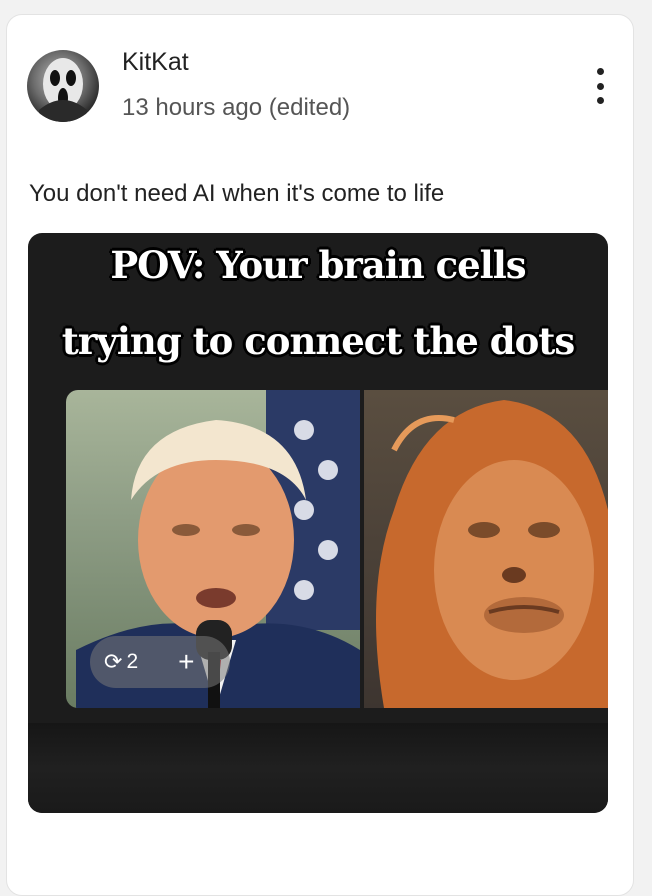 The width and height of the screenshot is (652, 896). Describe the element at coordinates (318, 341) in the screenshot. I see `meme-caption-line2: trying to connect the dots` at that location.